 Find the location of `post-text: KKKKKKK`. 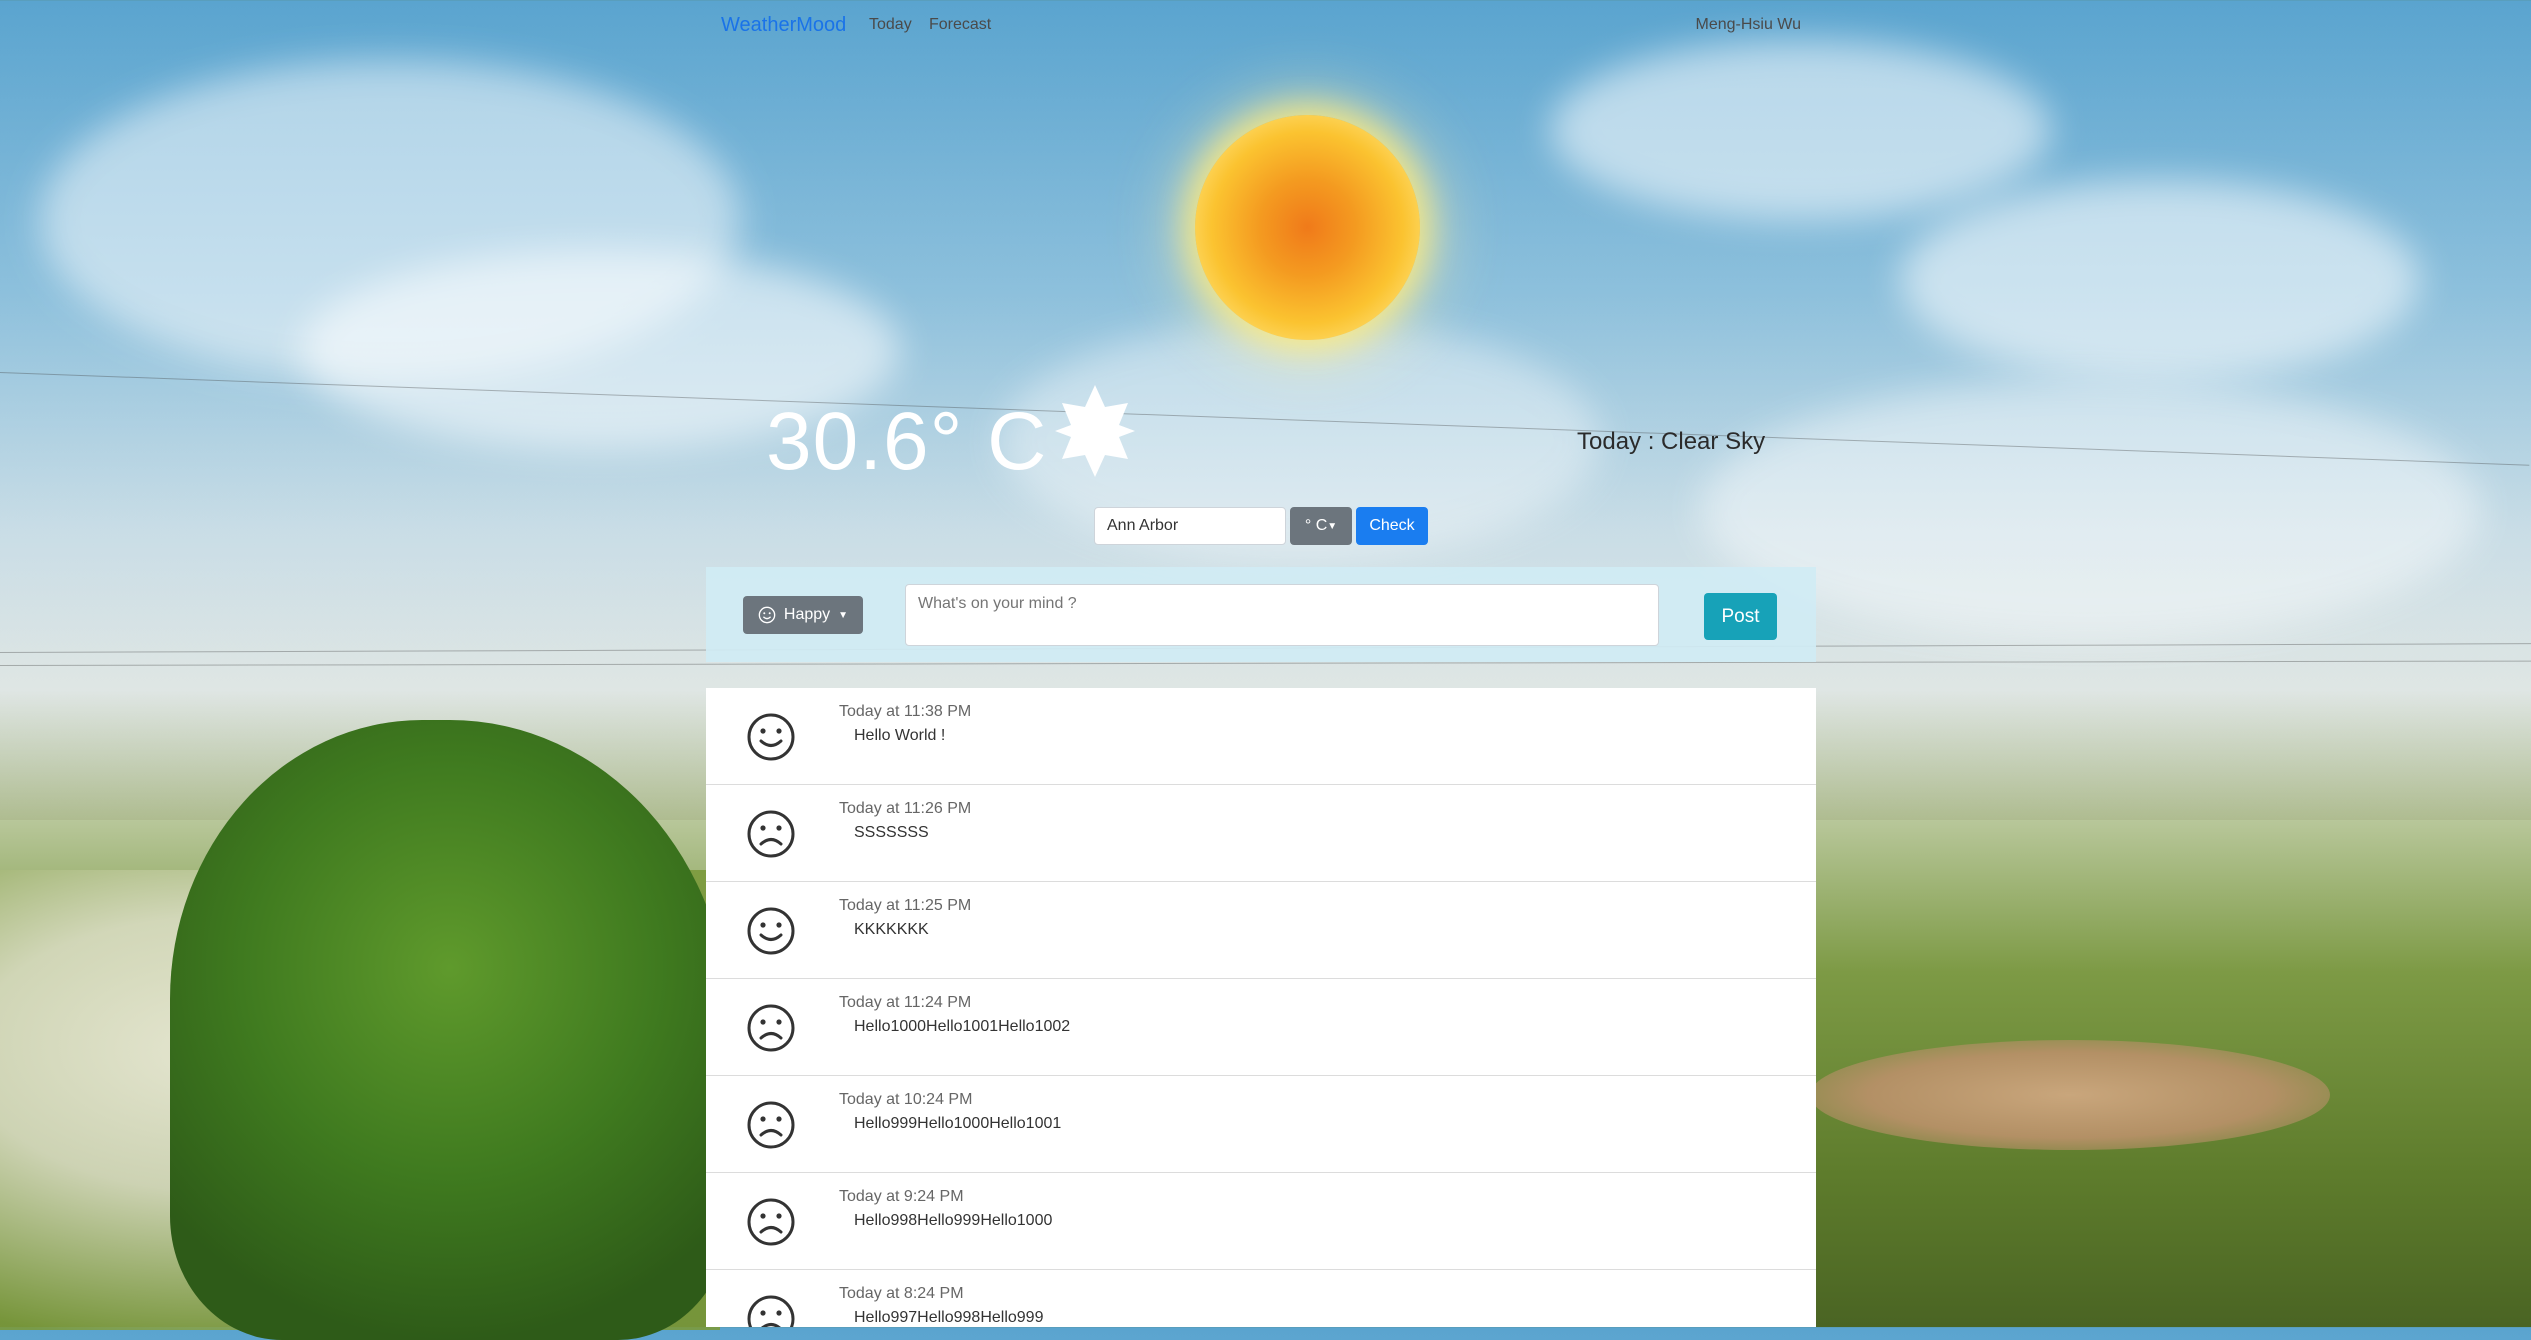

post-text: KKKKKKK is located at coordinates (891, 929).